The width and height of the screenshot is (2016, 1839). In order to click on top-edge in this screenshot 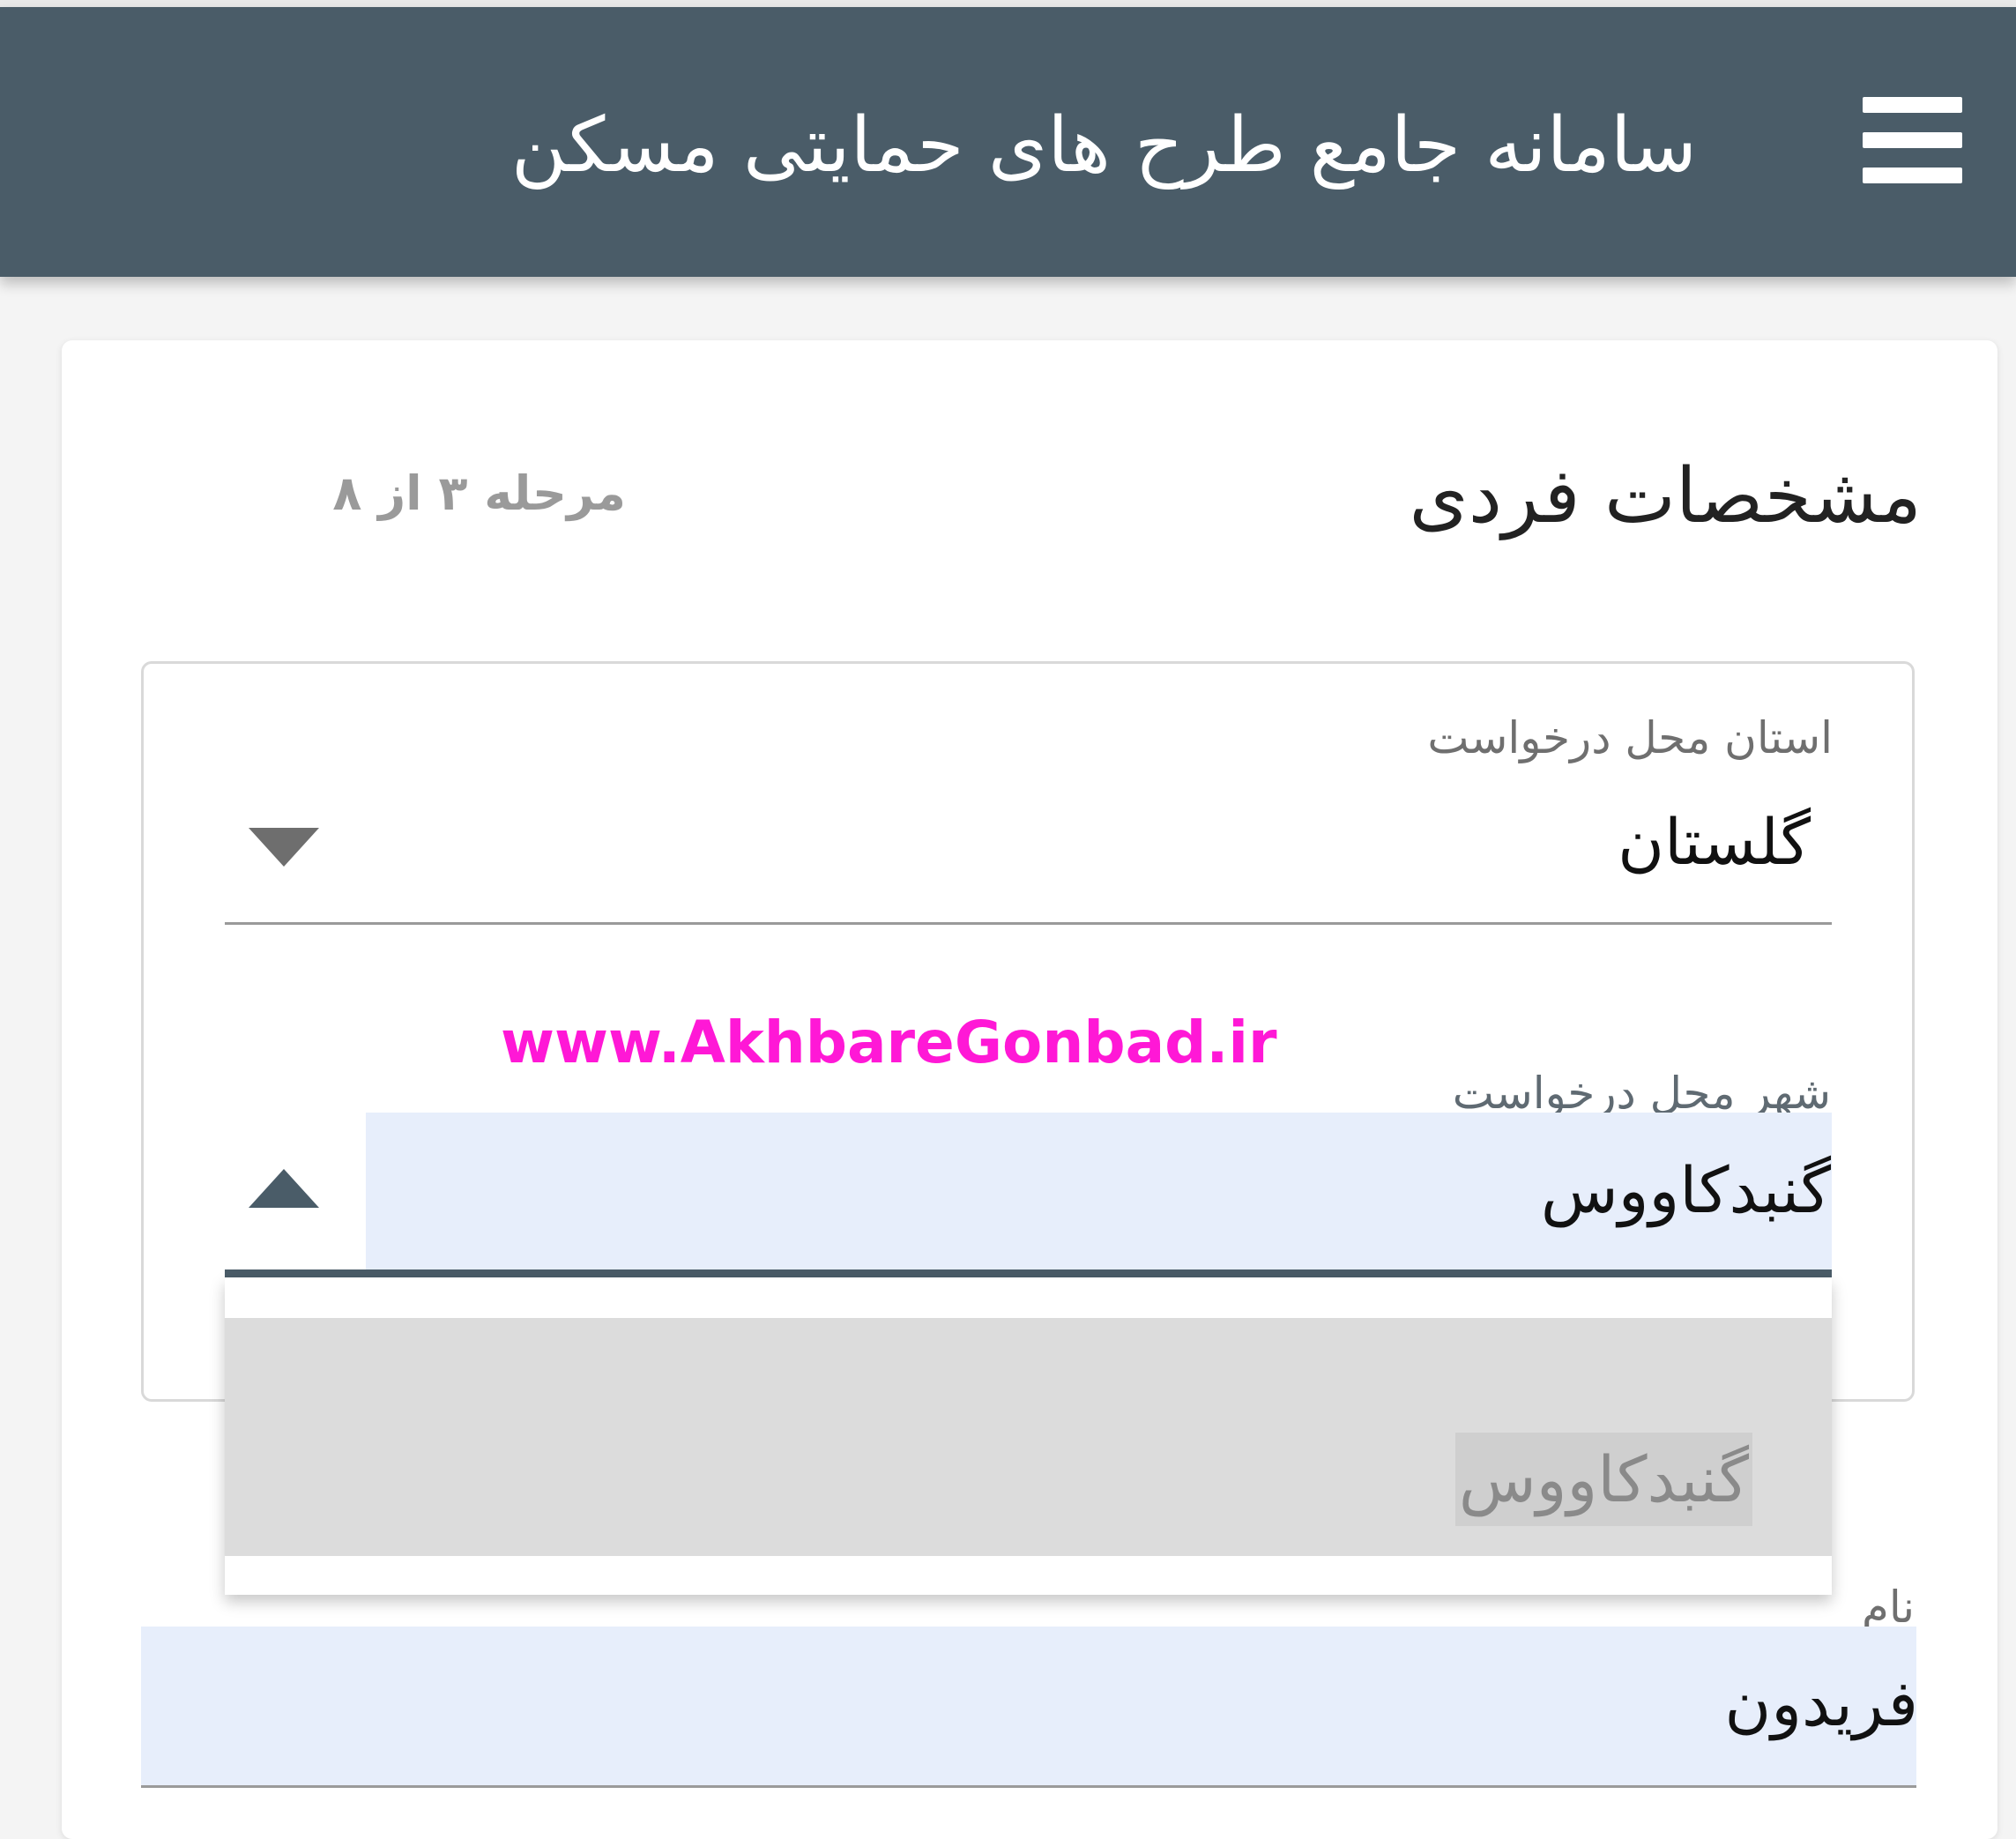, I will do `click(1008, 3)`.